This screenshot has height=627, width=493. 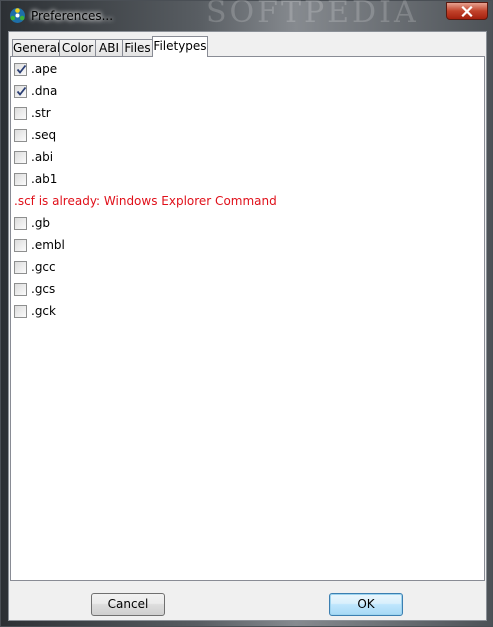 I want to click on filetype-label: .dna, so click(x=44, y=91).